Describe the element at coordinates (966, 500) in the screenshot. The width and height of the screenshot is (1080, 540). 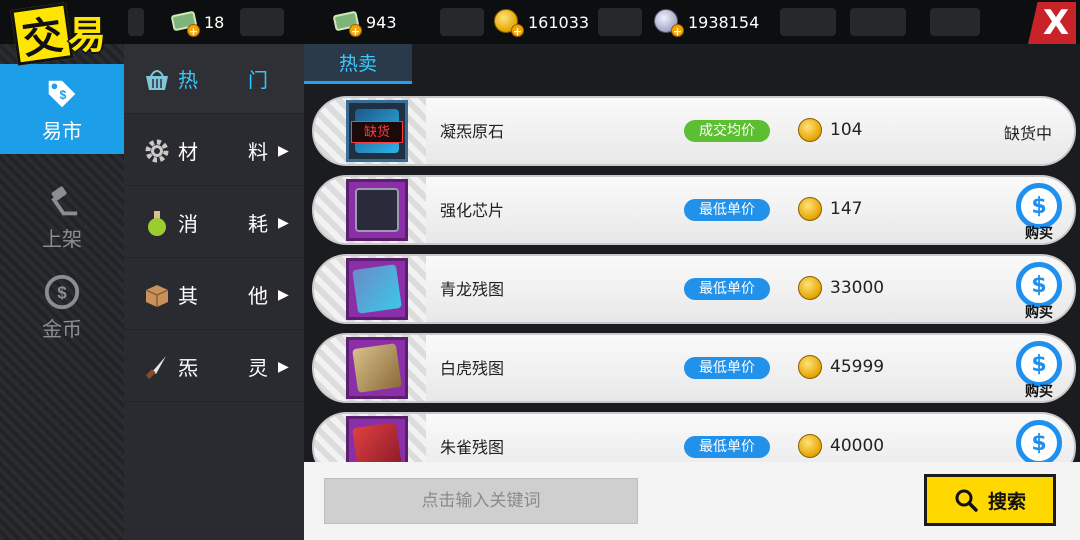
I see `search-icon` at that location.